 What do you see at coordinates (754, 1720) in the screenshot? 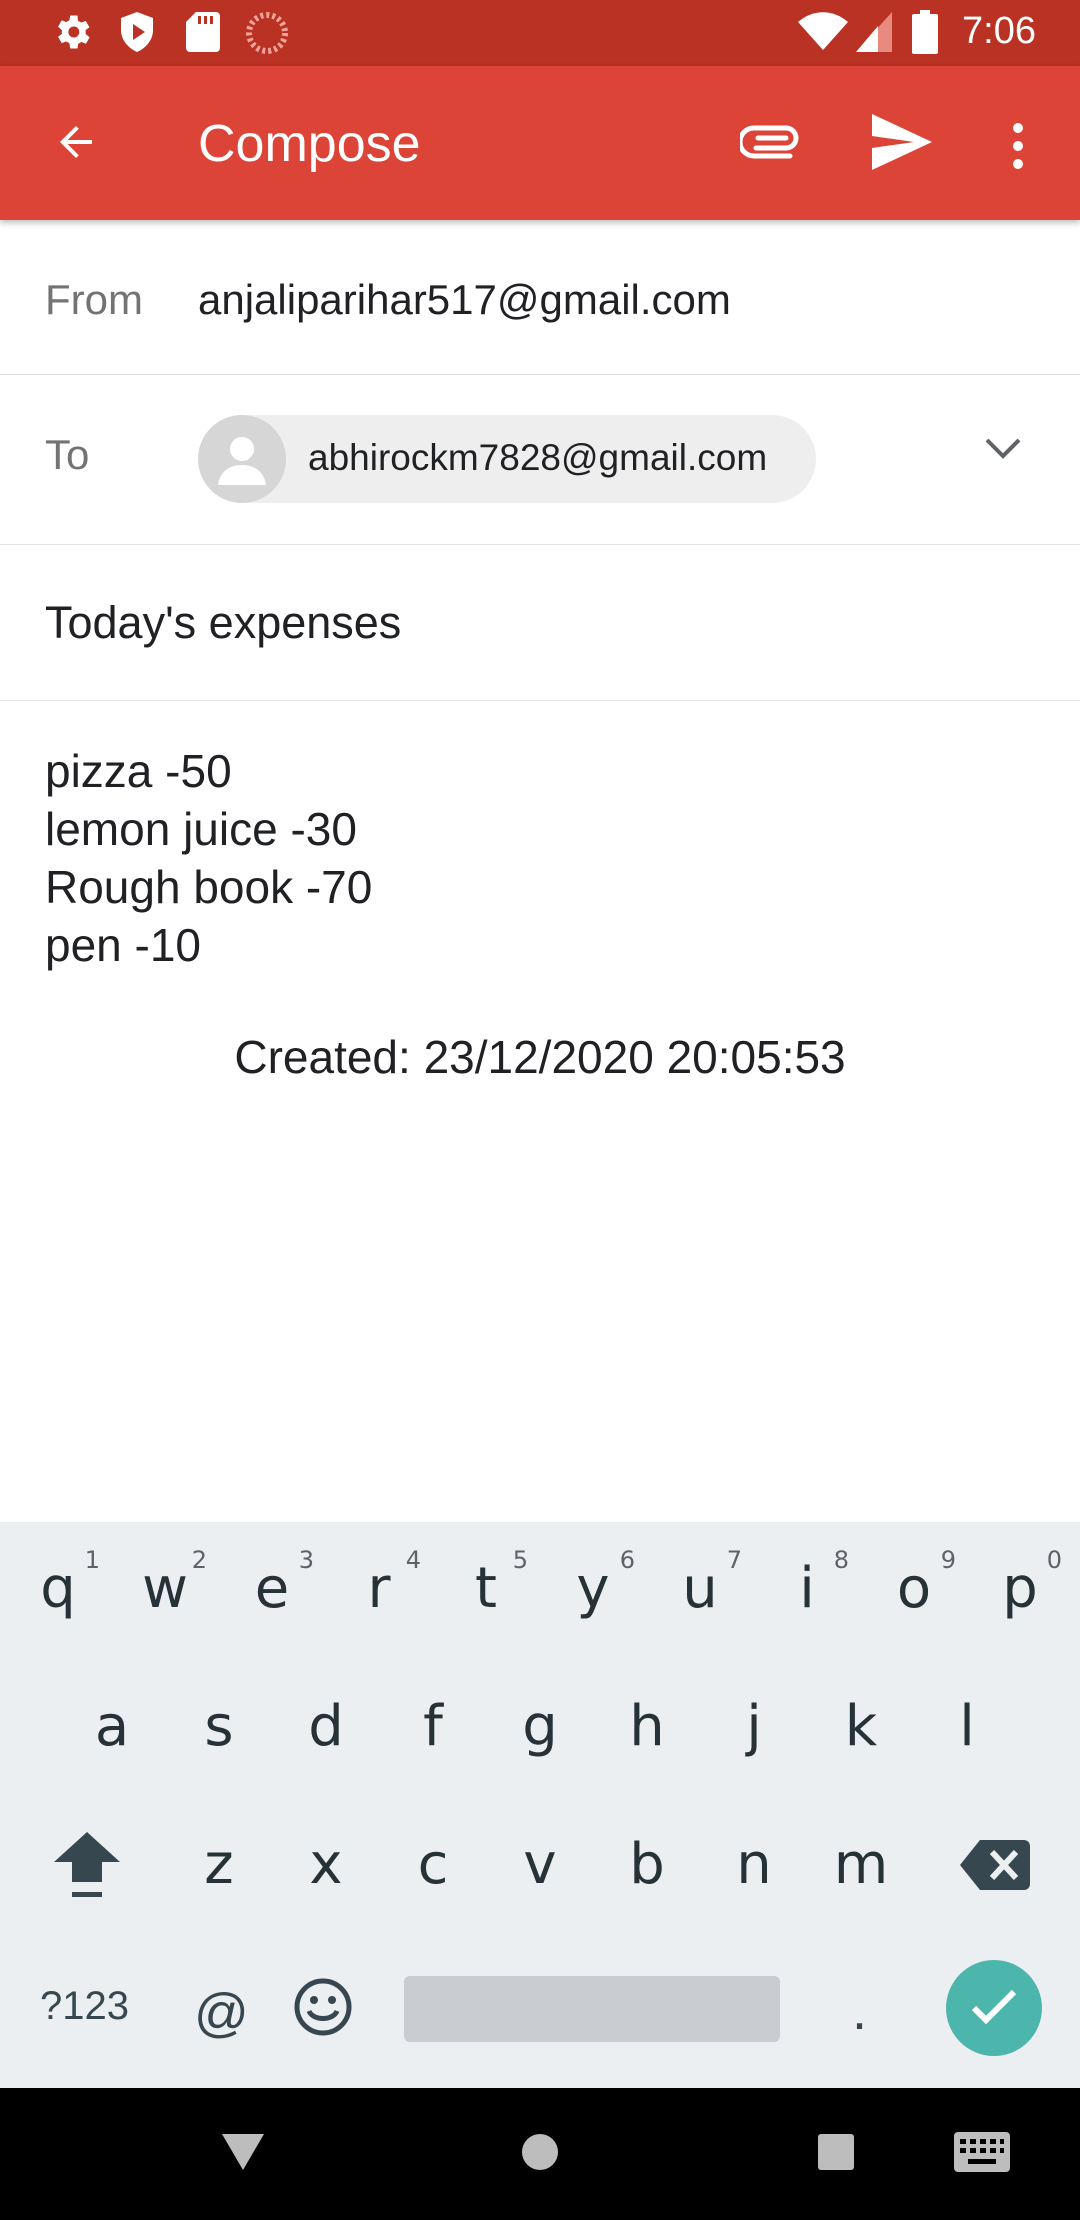
I see `key-j: j` at bounding box center [754, 1720].